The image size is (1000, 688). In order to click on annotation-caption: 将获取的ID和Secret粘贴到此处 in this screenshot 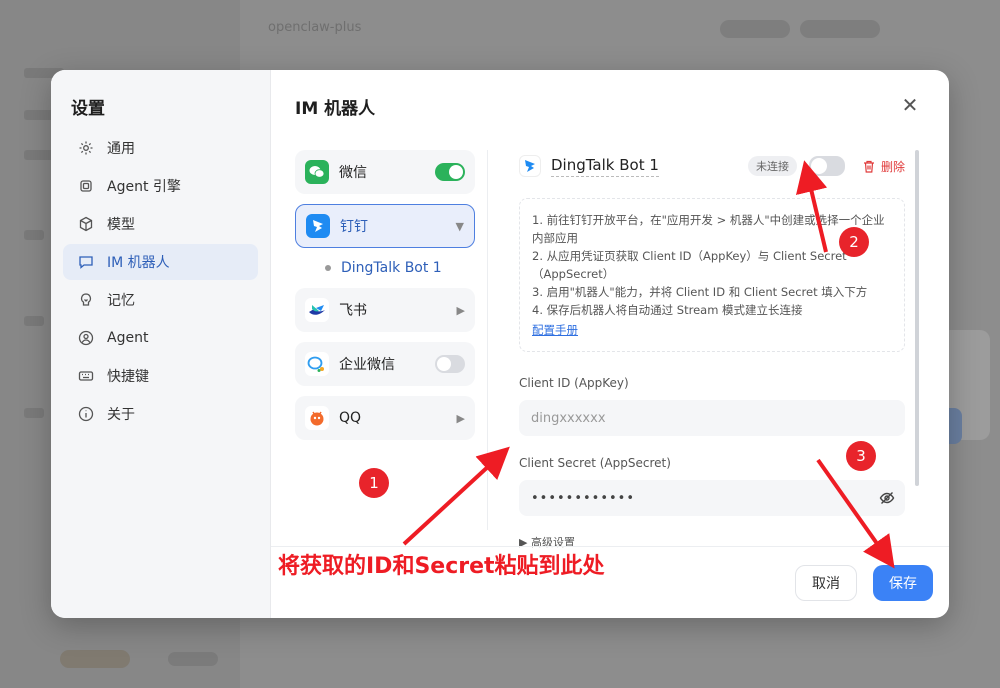, I will do `click(441, 566)`.